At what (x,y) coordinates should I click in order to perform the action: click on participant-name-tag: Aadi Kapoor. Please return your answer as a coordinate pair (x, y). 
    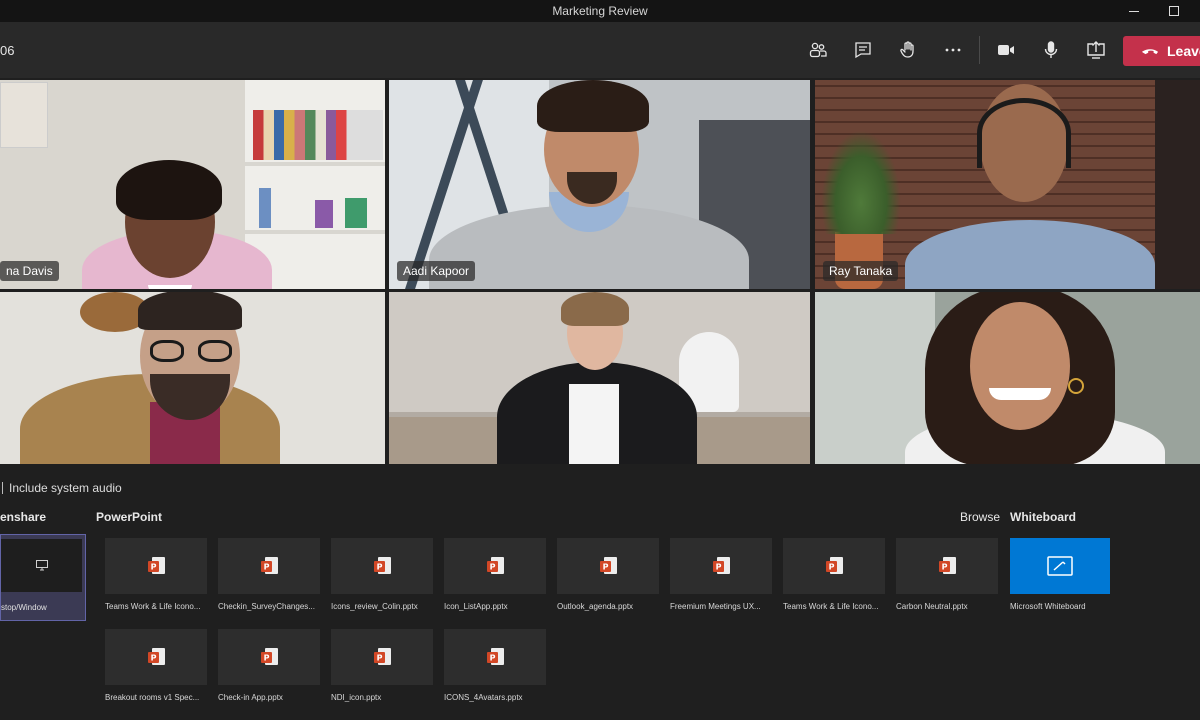
    Looking at the image, I should click on (436, 271).